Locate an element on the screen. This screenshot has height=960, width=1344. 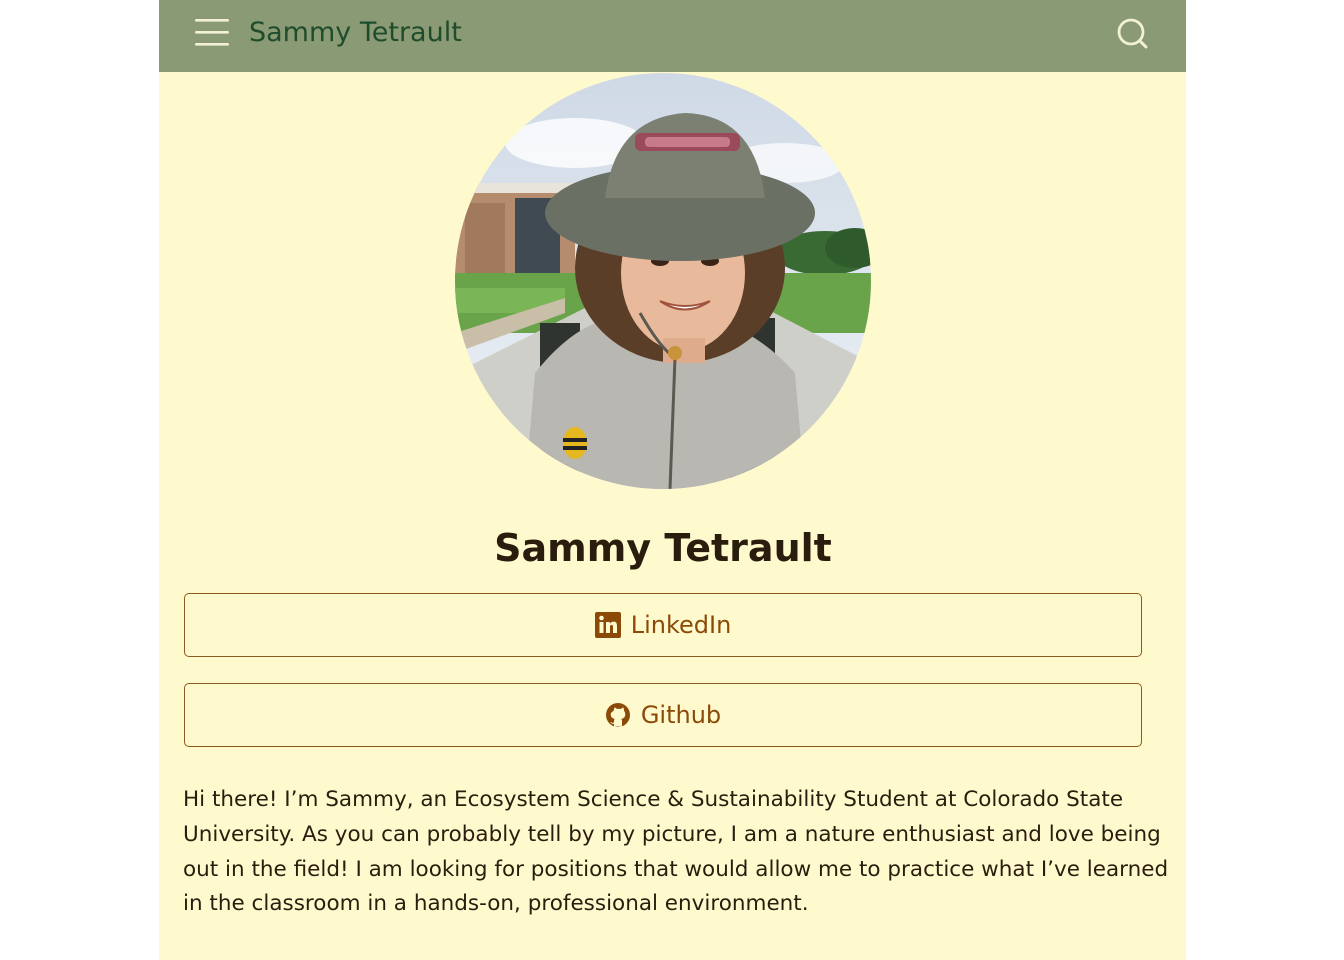
linkedin-icon is located at coordinates (607, 625).